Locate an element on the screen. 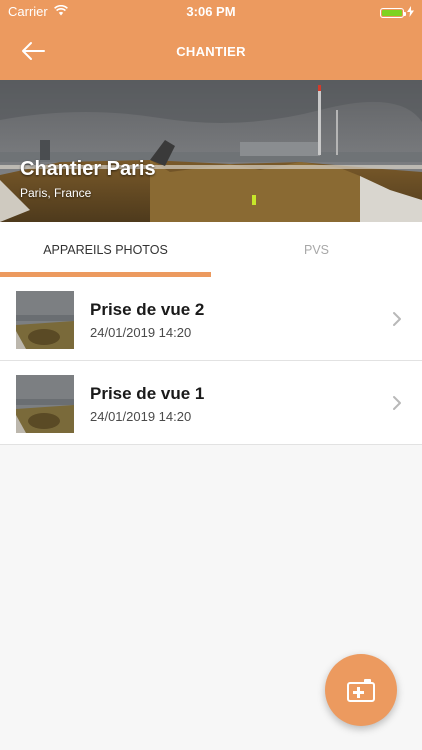  list-item: Prise de vue 2 24/01/2019 14:20 is located at coordinates (211, 319).